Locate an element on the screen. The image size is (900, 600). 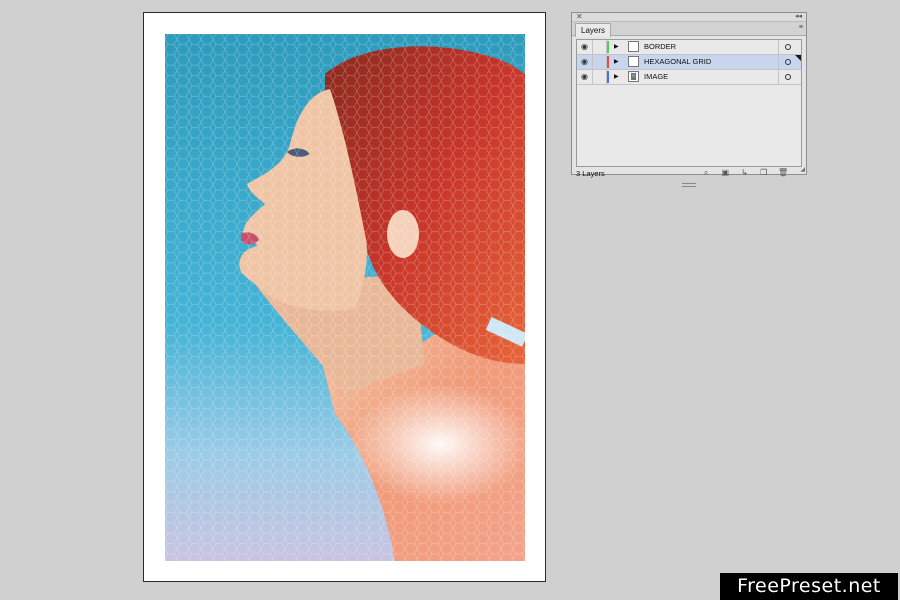
layer-count-label: 3 Layers is located at coordinates (590, 173).